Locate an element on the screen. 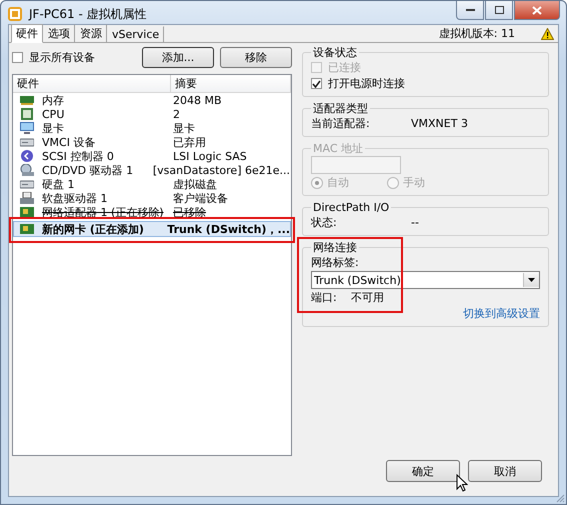 This screenshot has width=567, height=505. device-summary: 2048 MB is located at coordinates (197, 100).